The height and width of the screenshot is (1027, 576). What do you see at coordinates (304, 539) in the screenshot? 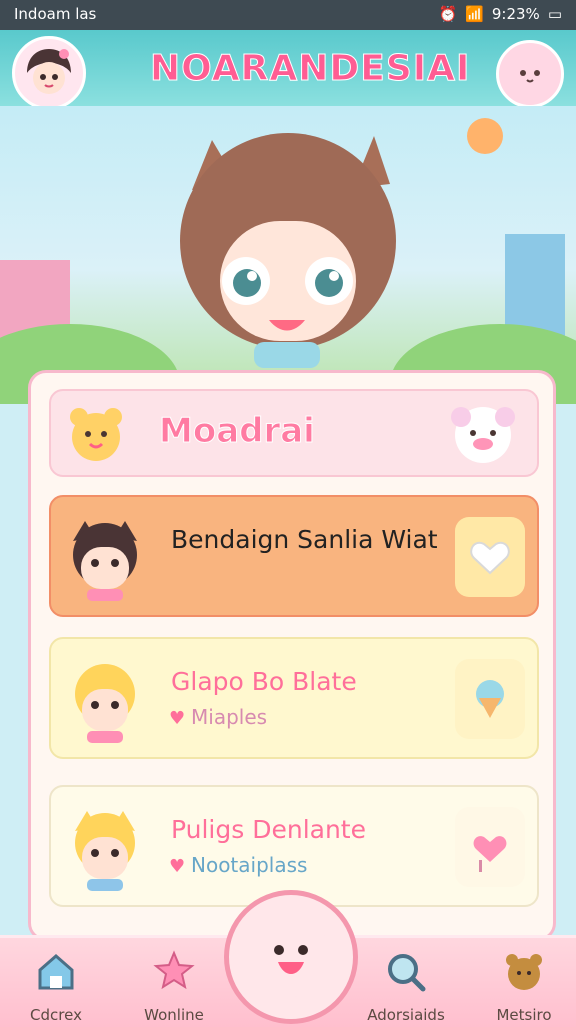
I see `card-title: Bendaign Sanlia Wiat` at bounding box center [304, 539].